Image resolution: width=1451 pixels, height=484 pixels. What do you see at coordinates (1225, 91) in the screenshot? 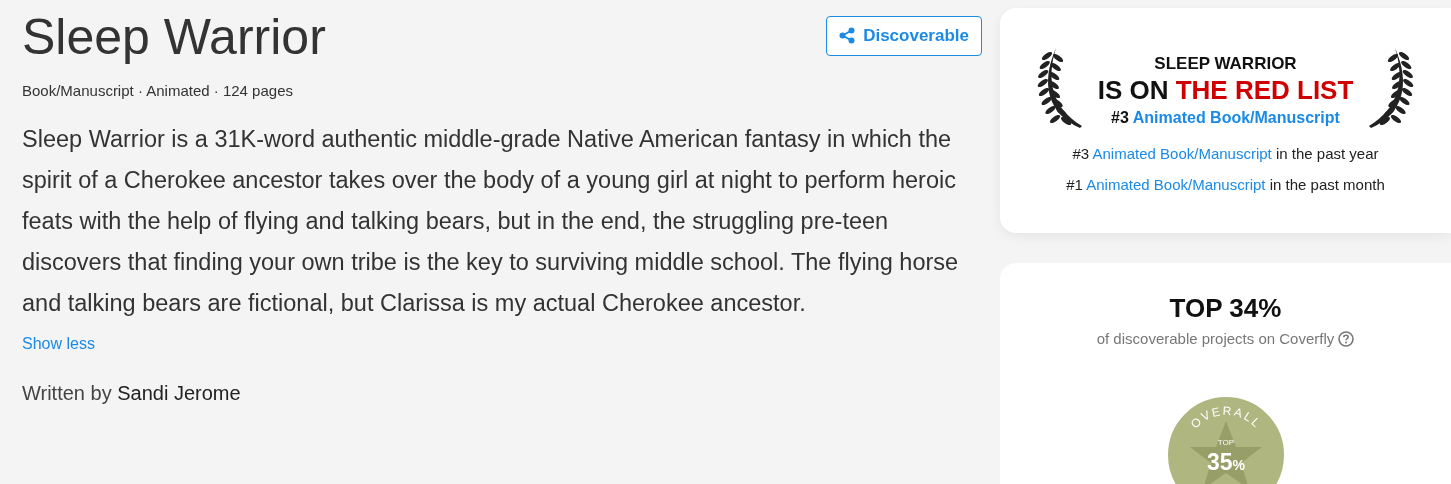
I see `list-status-headline: IS ON THE RED LIST` at bounding box center [1225, 91].